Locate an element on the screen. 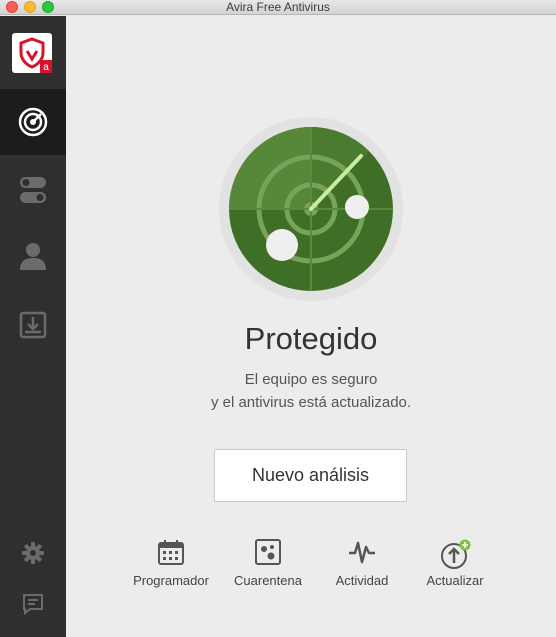 The image size is (556, 637). avira-logo: a is located at coordinates (32, 53).